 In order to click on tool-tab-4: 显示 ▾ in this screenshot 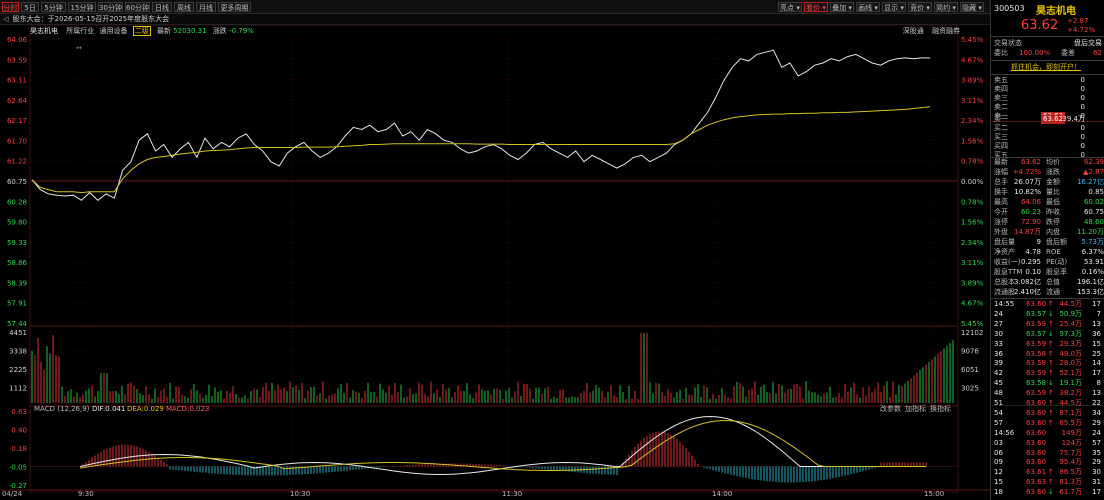, I will do `click(894, 7)`.